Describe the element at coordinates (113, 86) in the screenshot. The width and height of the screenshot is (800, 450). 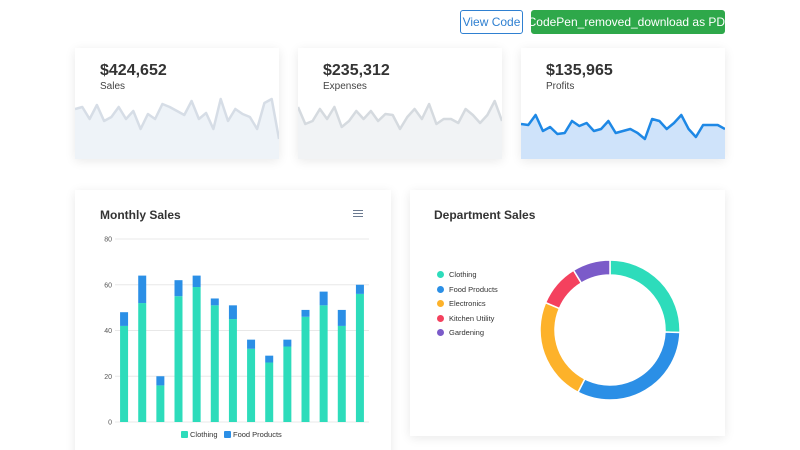
I see `sales-label: Sales` at that location.